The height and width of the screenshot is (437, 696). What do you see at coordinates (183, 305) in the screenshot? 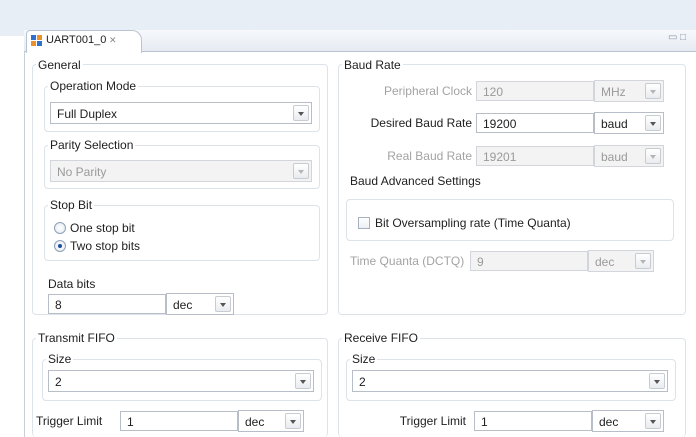
I see `data-bits-unit-value: dec` at bounding box center [183, 305].